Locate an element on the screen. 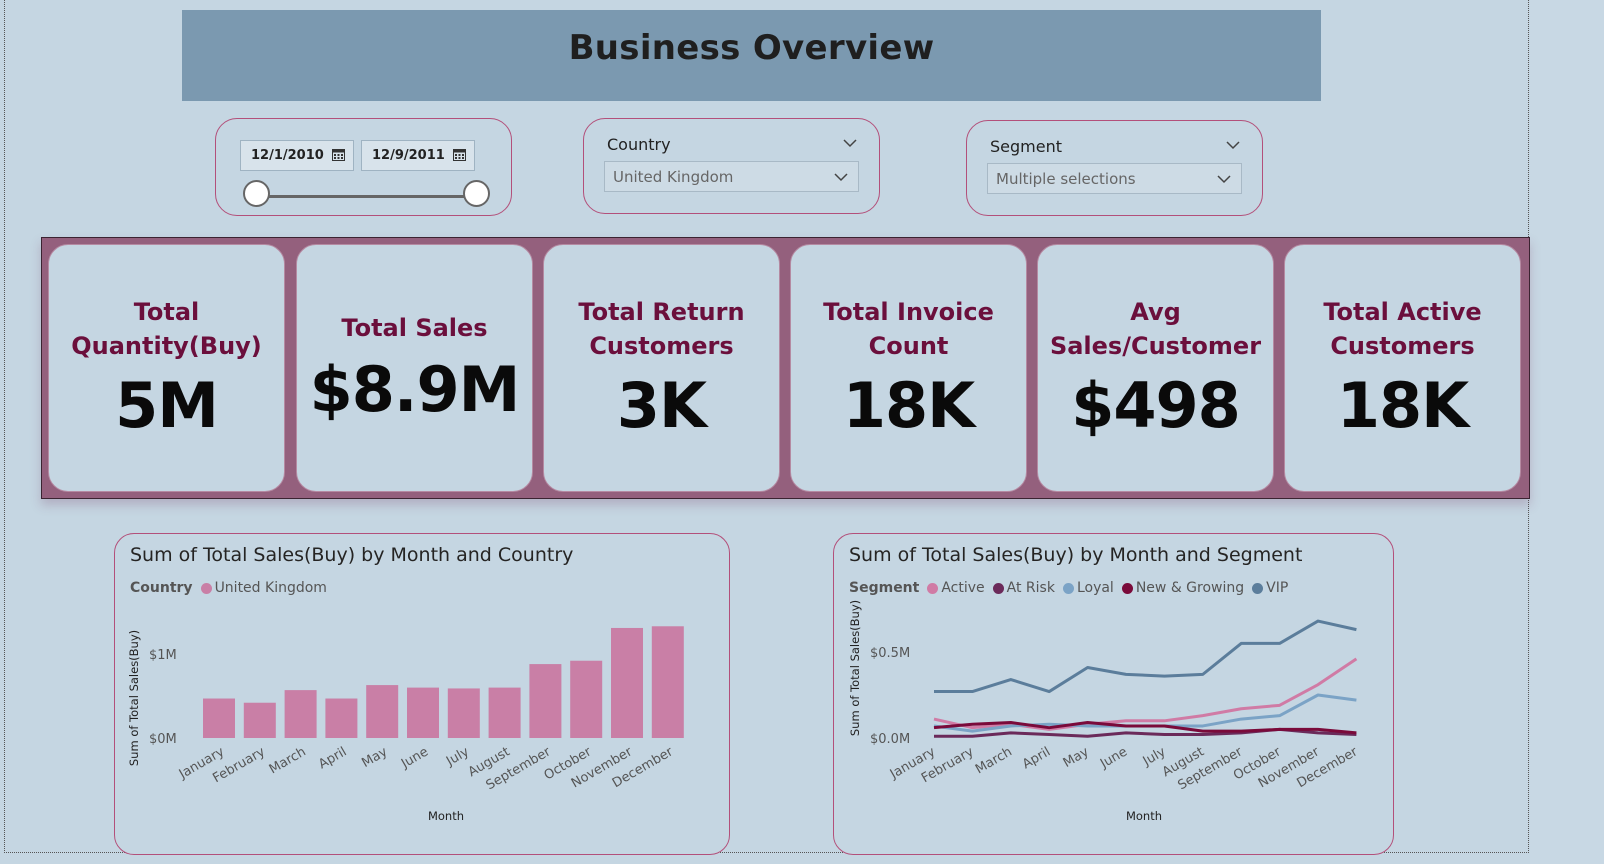  kpi-label: Total Return Customers is located at coordinates (661, 329).